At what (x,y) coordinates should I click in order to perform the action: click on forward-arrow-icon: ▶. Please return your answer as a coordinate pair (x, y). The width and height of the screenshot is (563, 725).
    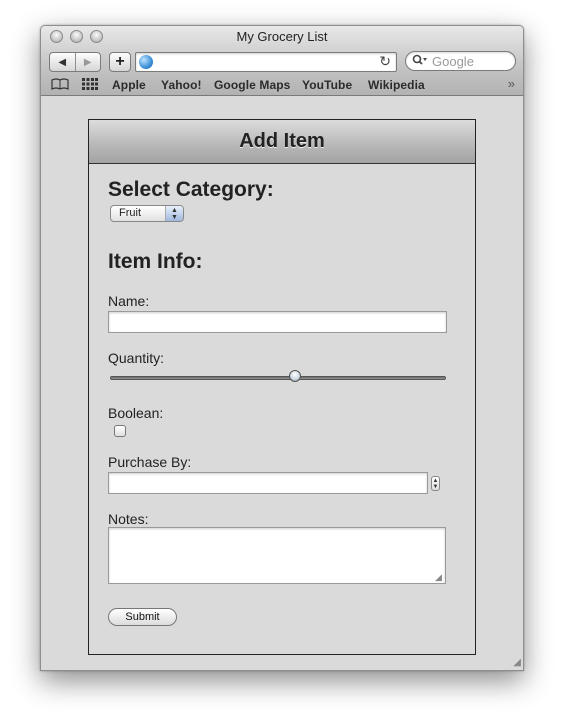
    Looking at the image, I should click on (87, 62).